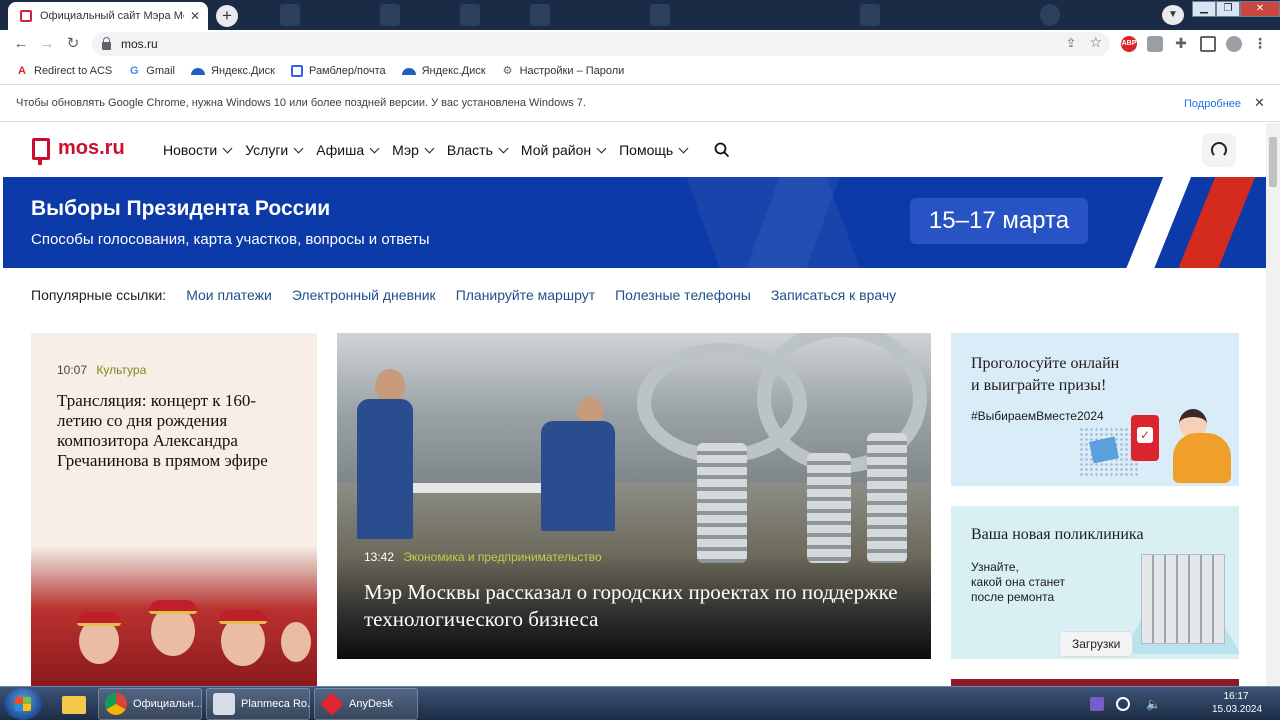  What do you see at coordinates (1095, 42) in the screenshot?
I see `bookmark-star-icon: ☆` at bounding box center [1095, 42].